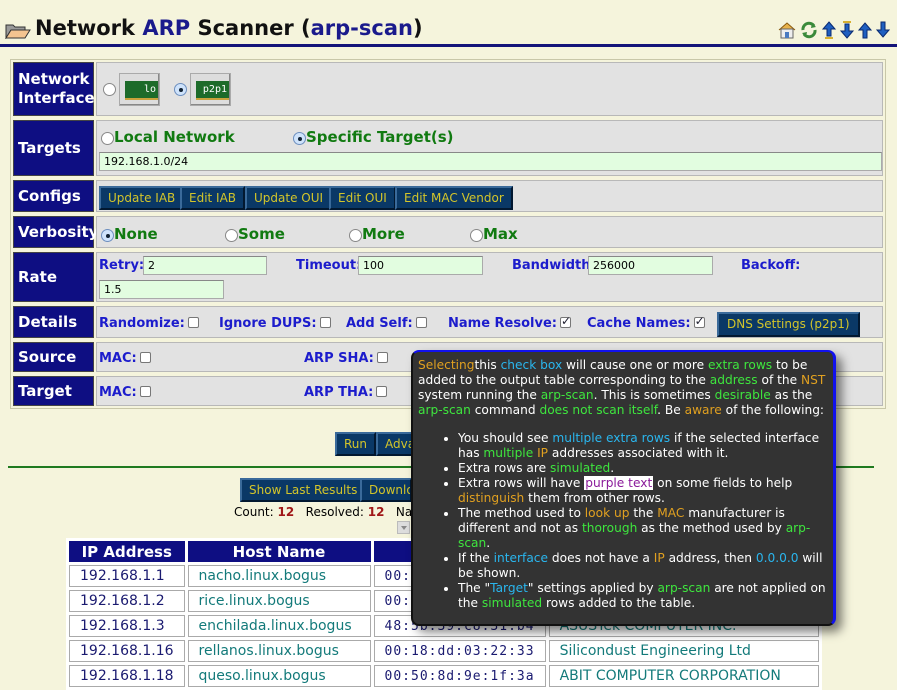 The width and height of the screenshot is (897, 690). Describe the element at coordinates (145, 357) in the screenshot. I see `source-mac-checkbox` at that location.